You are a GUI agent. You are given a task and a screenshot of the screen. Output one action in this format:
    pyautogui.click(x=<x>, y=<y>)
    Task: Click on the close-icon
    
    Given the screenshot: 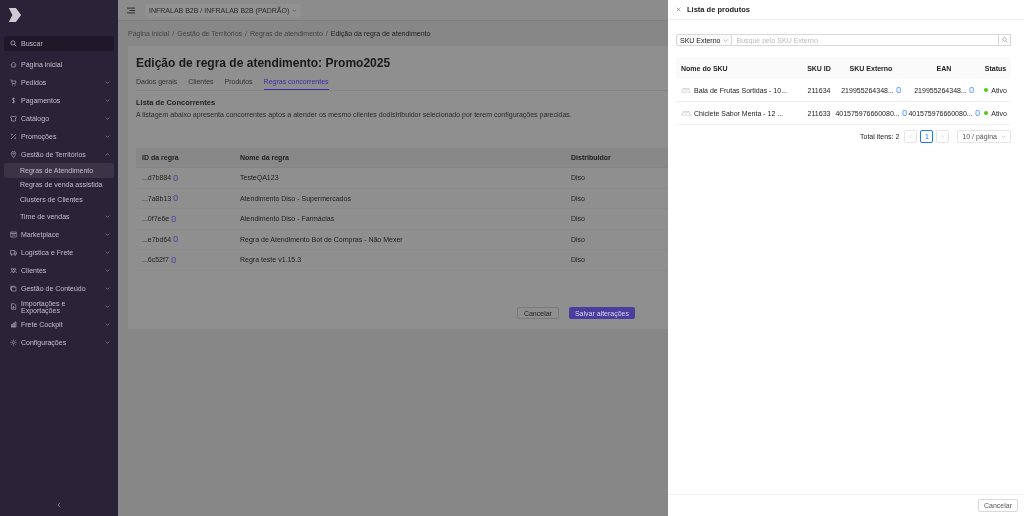 What is the action you would take?
    pyautogui.click(x=678, y=9)
    